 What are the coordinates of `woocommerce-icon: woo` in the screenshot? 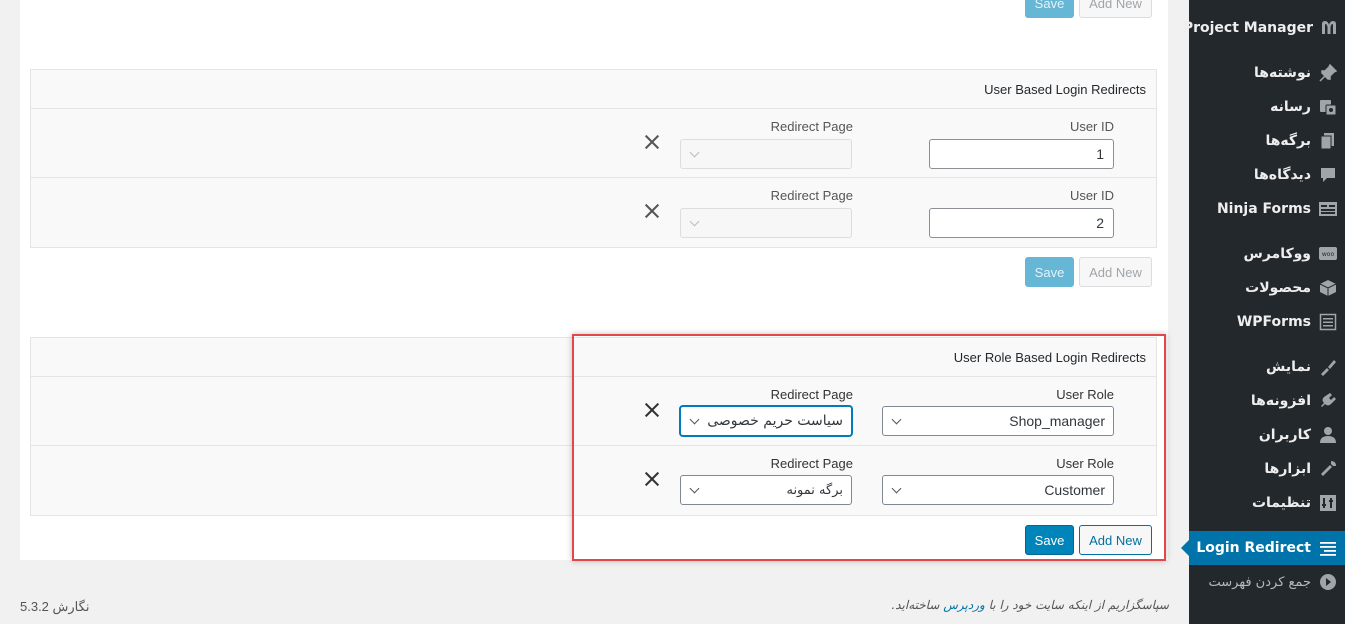 It's located at (1328, 254).